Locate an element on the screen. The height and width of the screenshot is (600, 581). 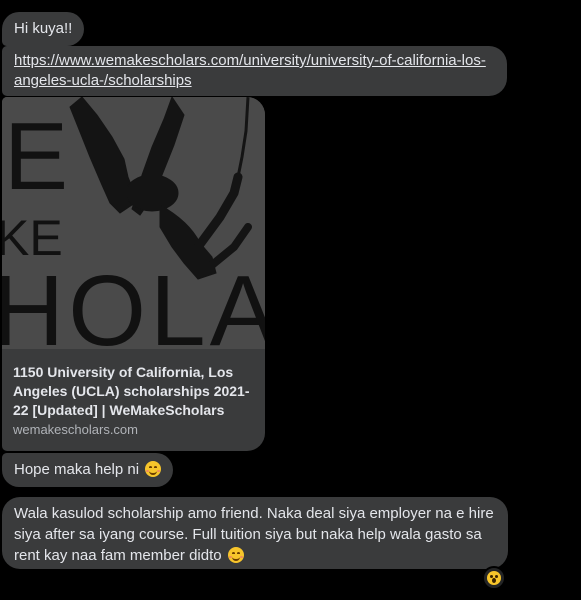
message-link-line-2: angeles-ucla-/scholarships is located at coordinates (103, 80).